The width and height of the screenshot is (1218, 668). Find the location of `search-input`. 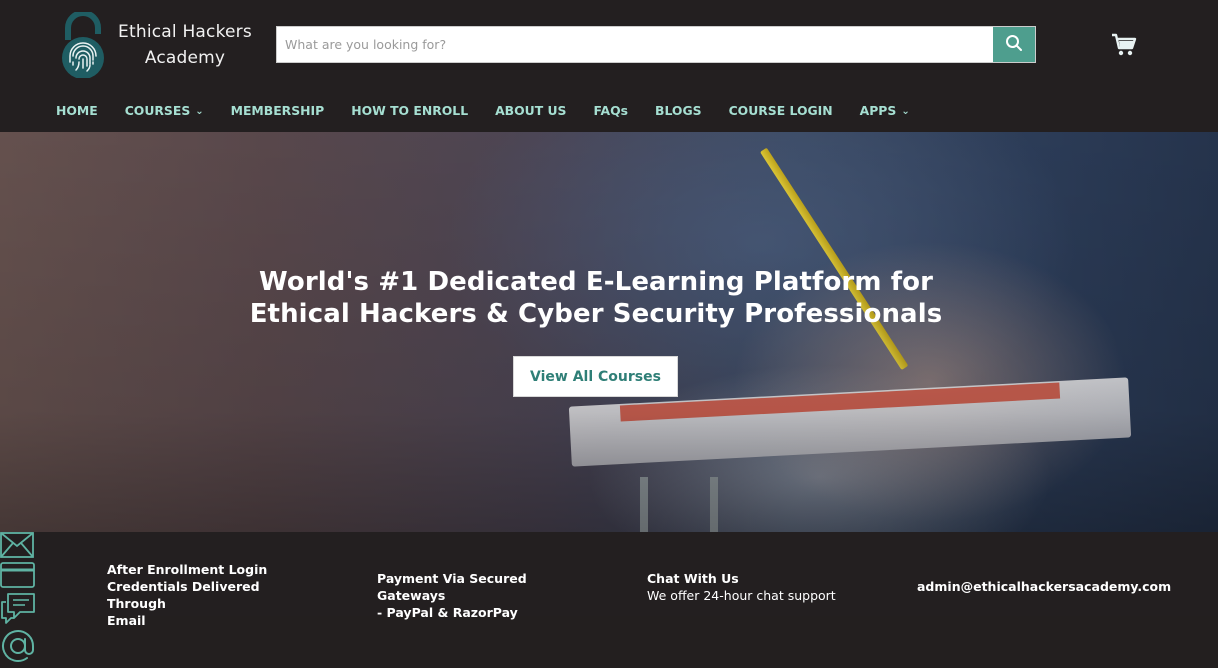

search-input is located at coordinates (635, 44).